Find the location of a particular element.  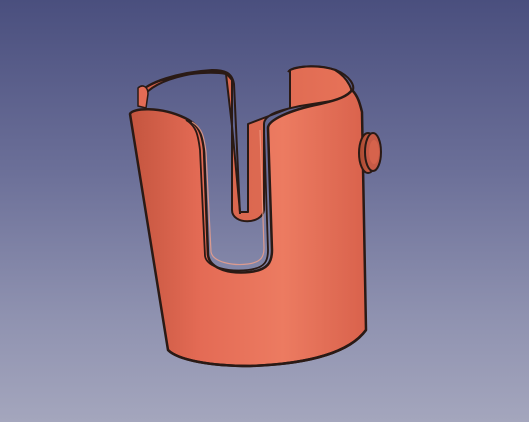

side-pin is located at coordinates (370, 153).